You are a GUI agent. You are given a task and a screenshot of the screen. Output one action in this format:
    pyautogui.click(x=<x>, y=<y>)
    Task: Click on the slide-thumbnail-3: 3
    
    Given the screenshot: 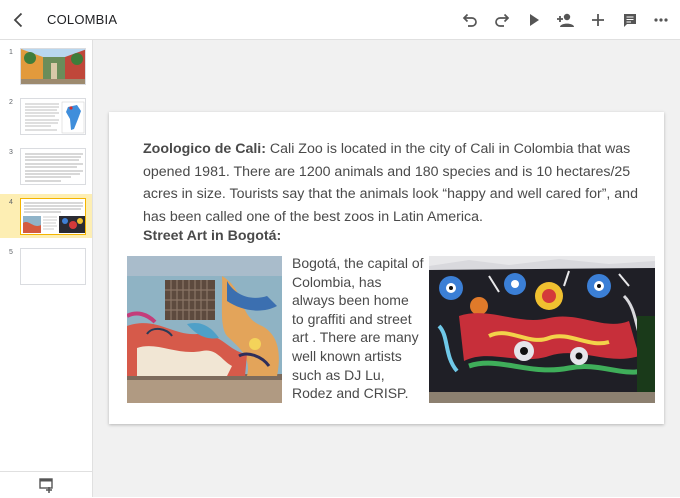 What is the action you would take?
    pyautogui.click(x=46, y=166)
    